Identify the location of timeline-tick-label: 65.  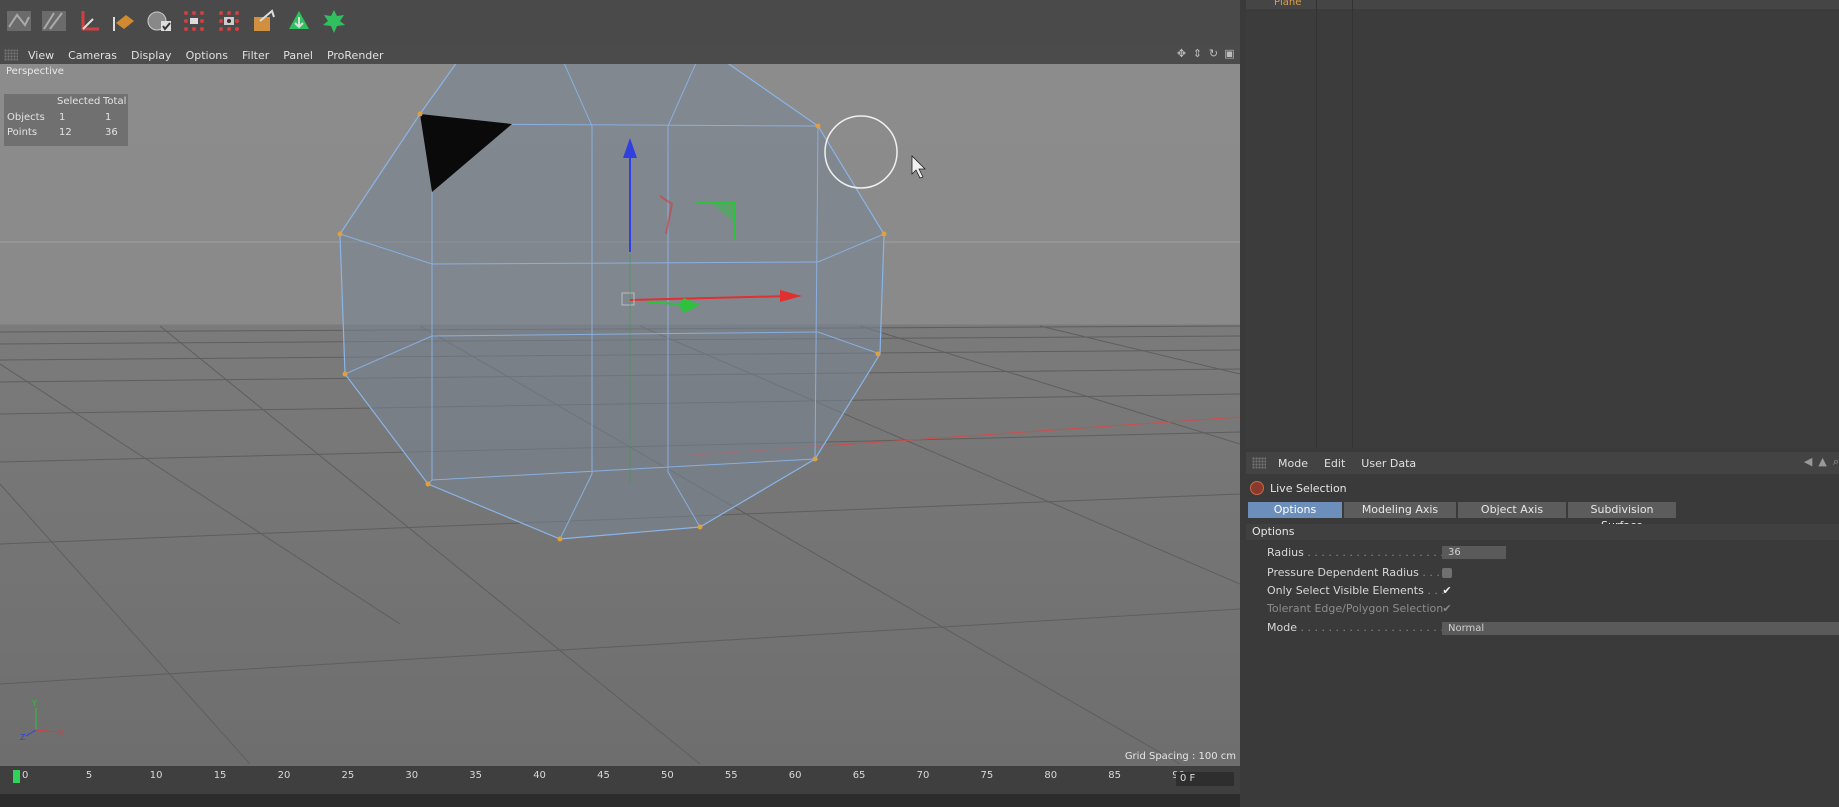
(859, 775).